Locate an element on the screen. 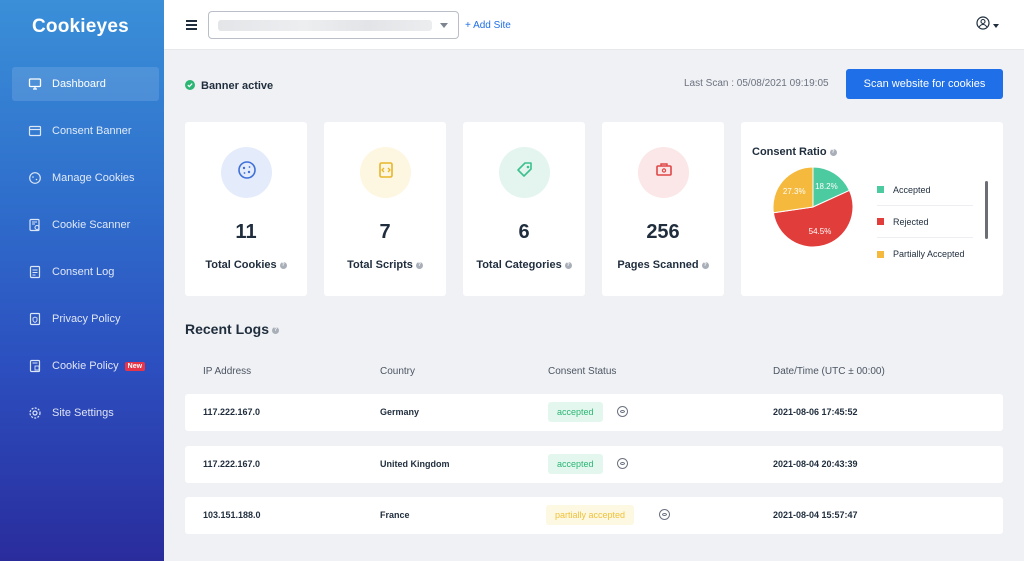  sidebar-item-privacy-policy: Privacy Policy is located at coordinates (85, 319).